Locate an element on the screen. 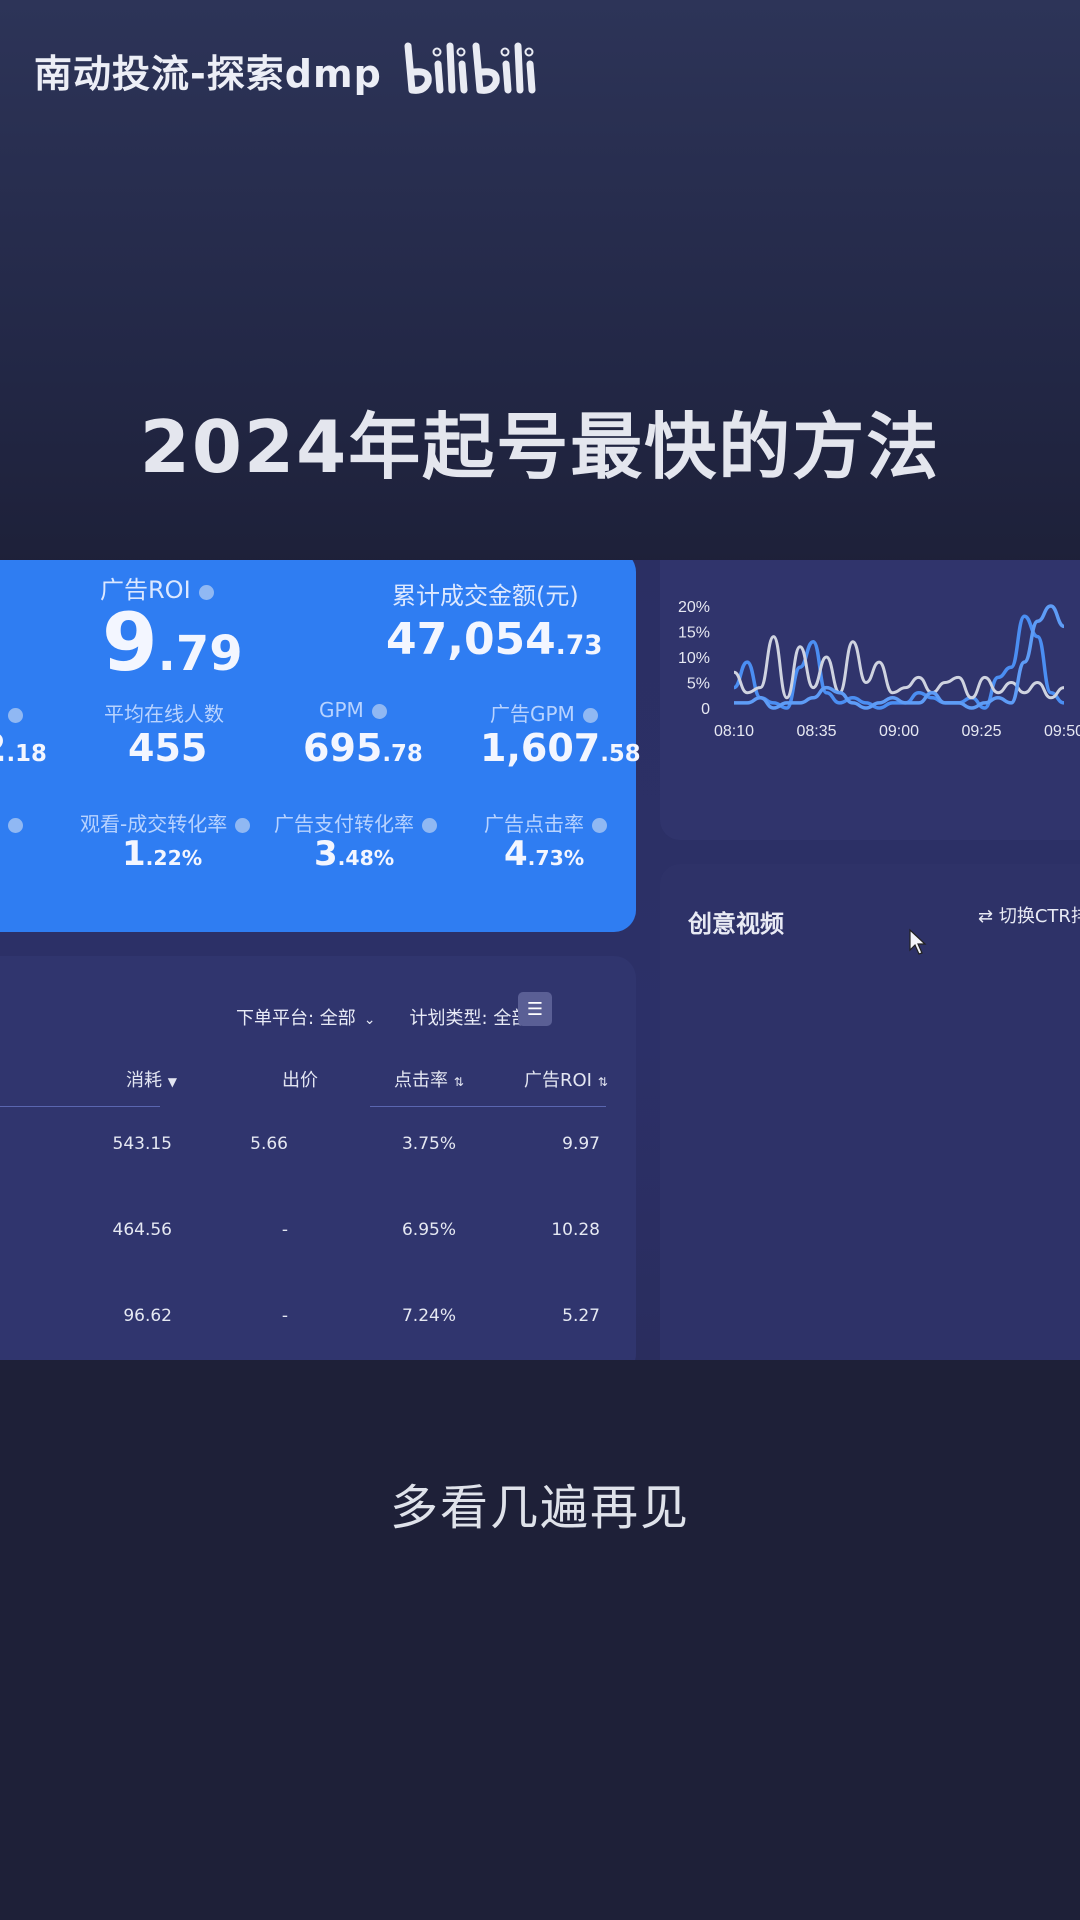  kpi-label-ad-gpm: 广告GPM is located at coordinates (544, 712).